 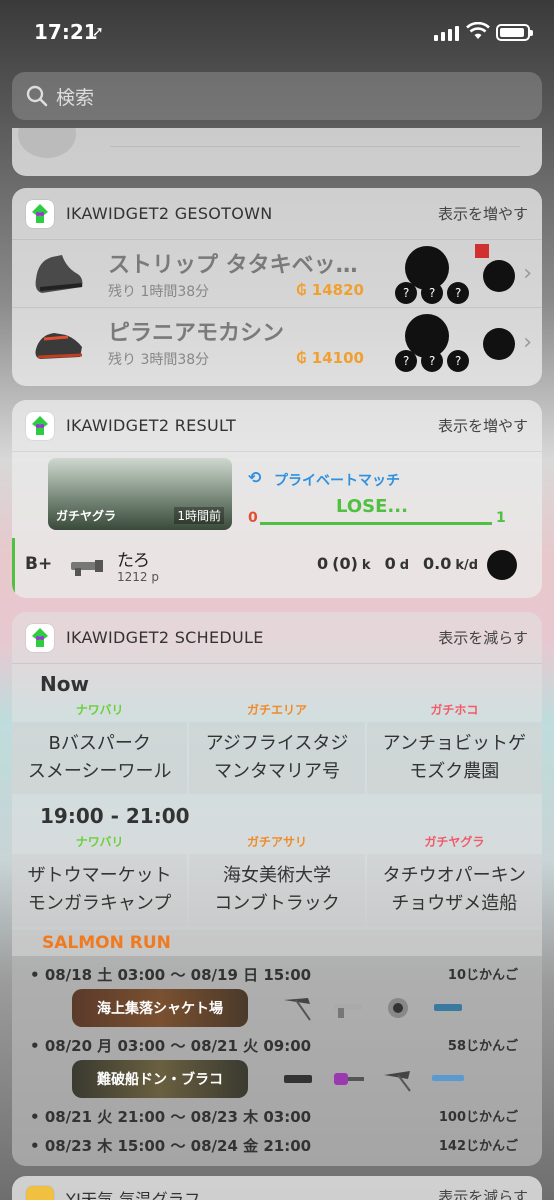 I want to click on slosher-weapon-icon, so click(x=398, y=1008).